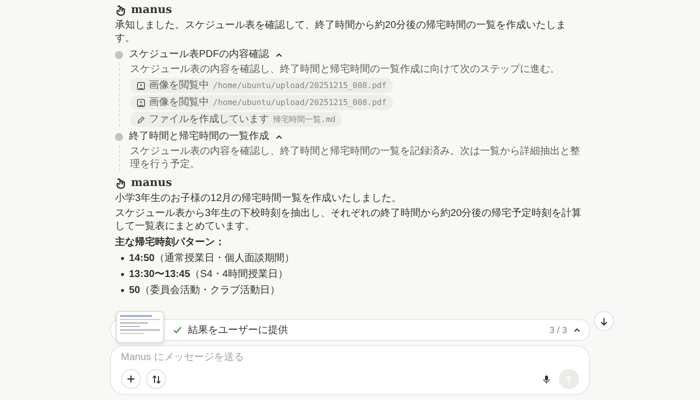 This screenshot has height=400, width=700. I want to click on message-text: スケジュール表から3年生の下校時刻を抽出し、それぞれの終了時間から約20分後の帰宅予定時刻を計算して一覧表にまとめています。, so click(349, 220).